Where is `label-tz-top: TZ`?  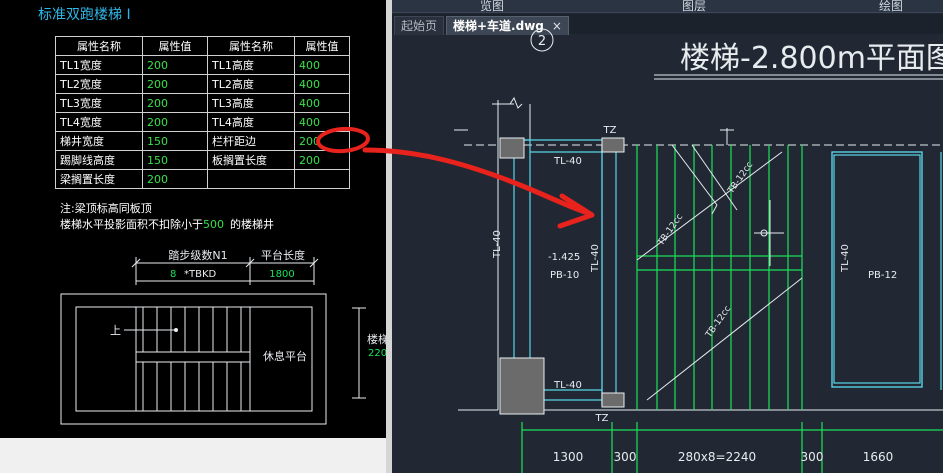 label-tz-top: TZ is located at coordinates (610, 130).